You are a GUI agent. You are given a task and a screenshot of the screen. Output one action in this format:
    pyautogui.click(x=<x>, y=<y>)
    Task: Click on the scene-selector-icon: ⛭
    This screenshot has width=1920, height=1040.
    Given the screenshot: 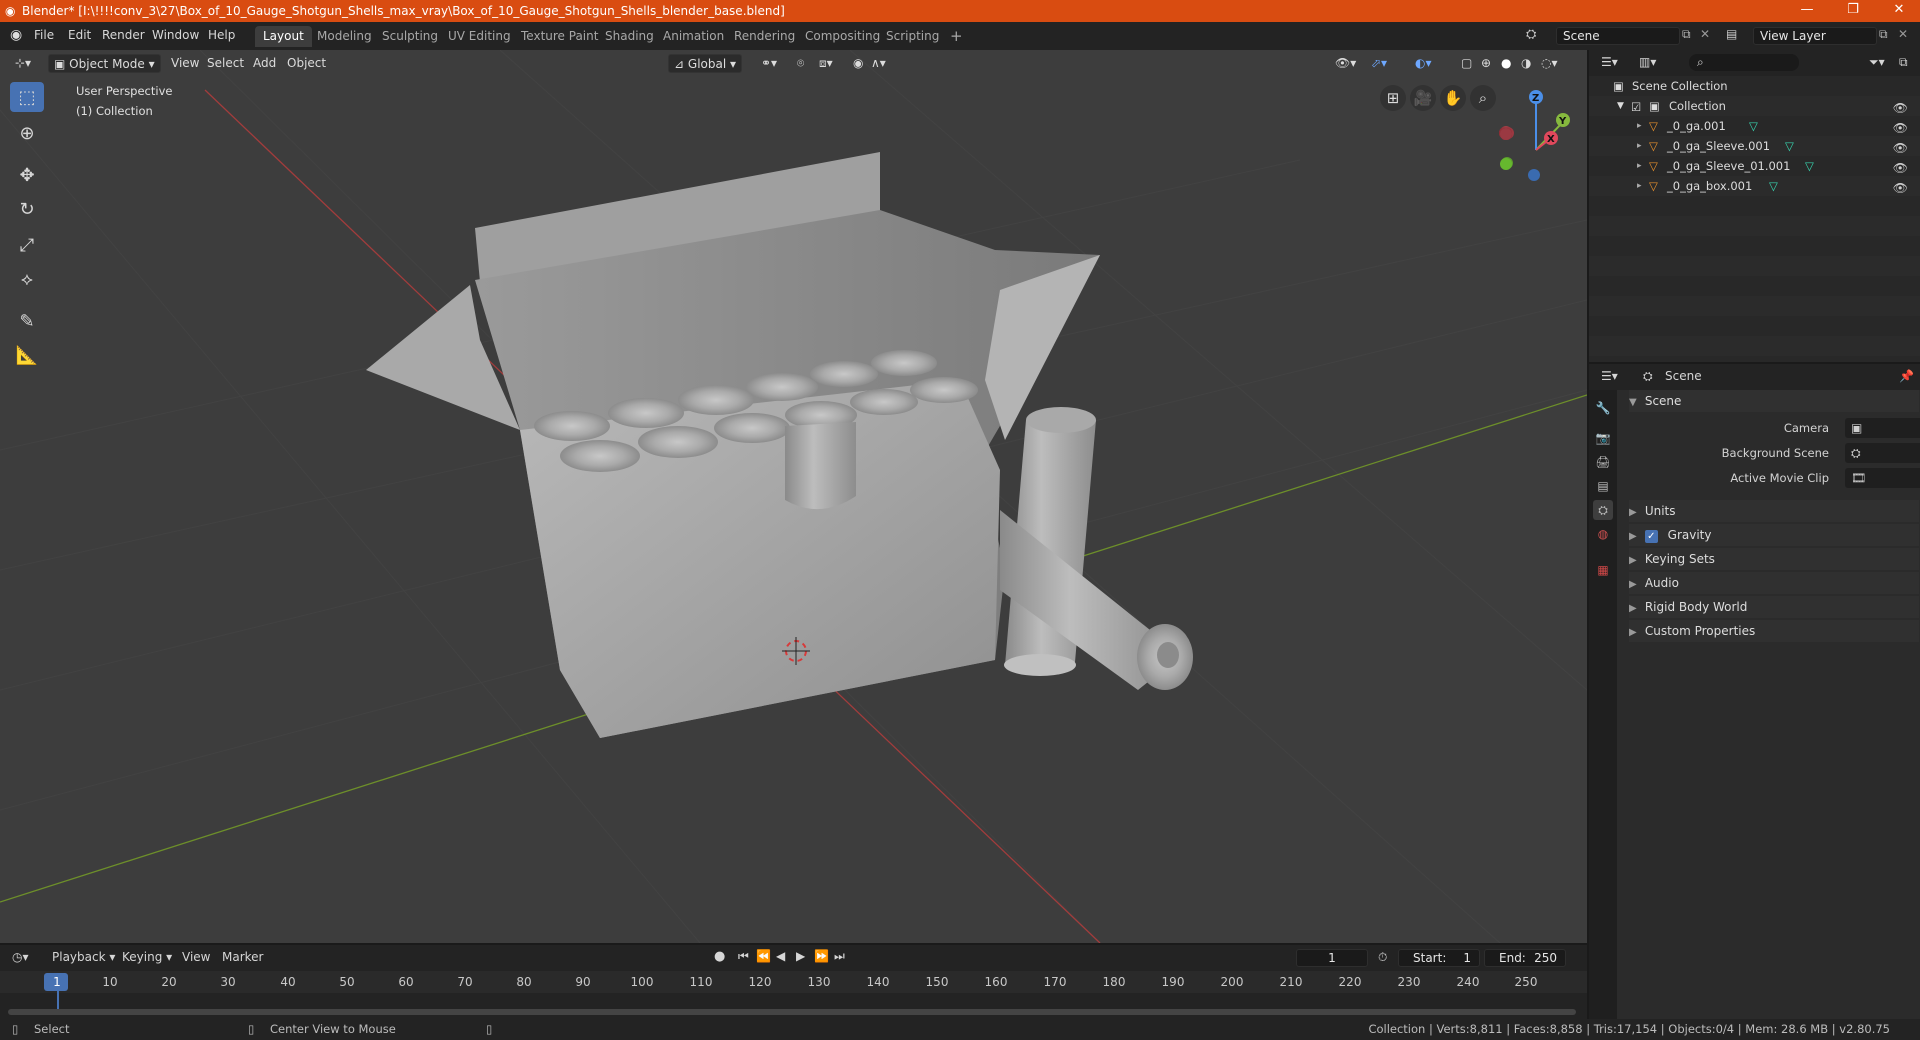 What is the action you would take?
    pyautogui.click(x=1531, y=34)
    